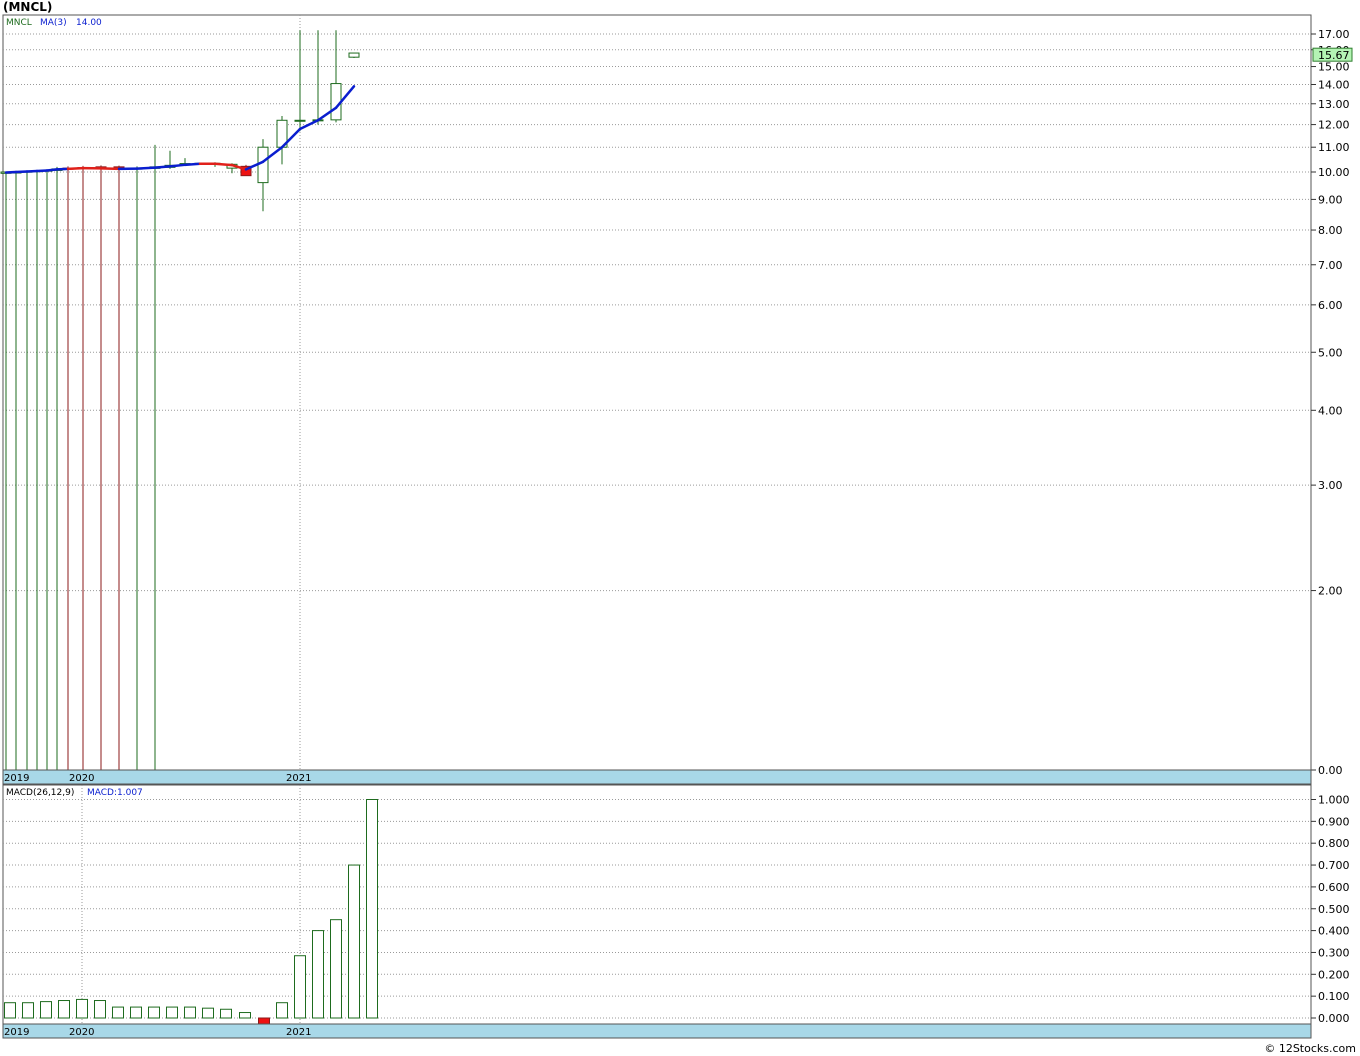 The height and width of the screenshot is (1056, 1360). What do you see at coordinates (16, 1032) in the screenshot?
I see `macd-x-axis-label: 2019` at bounding box center [16, 1032].